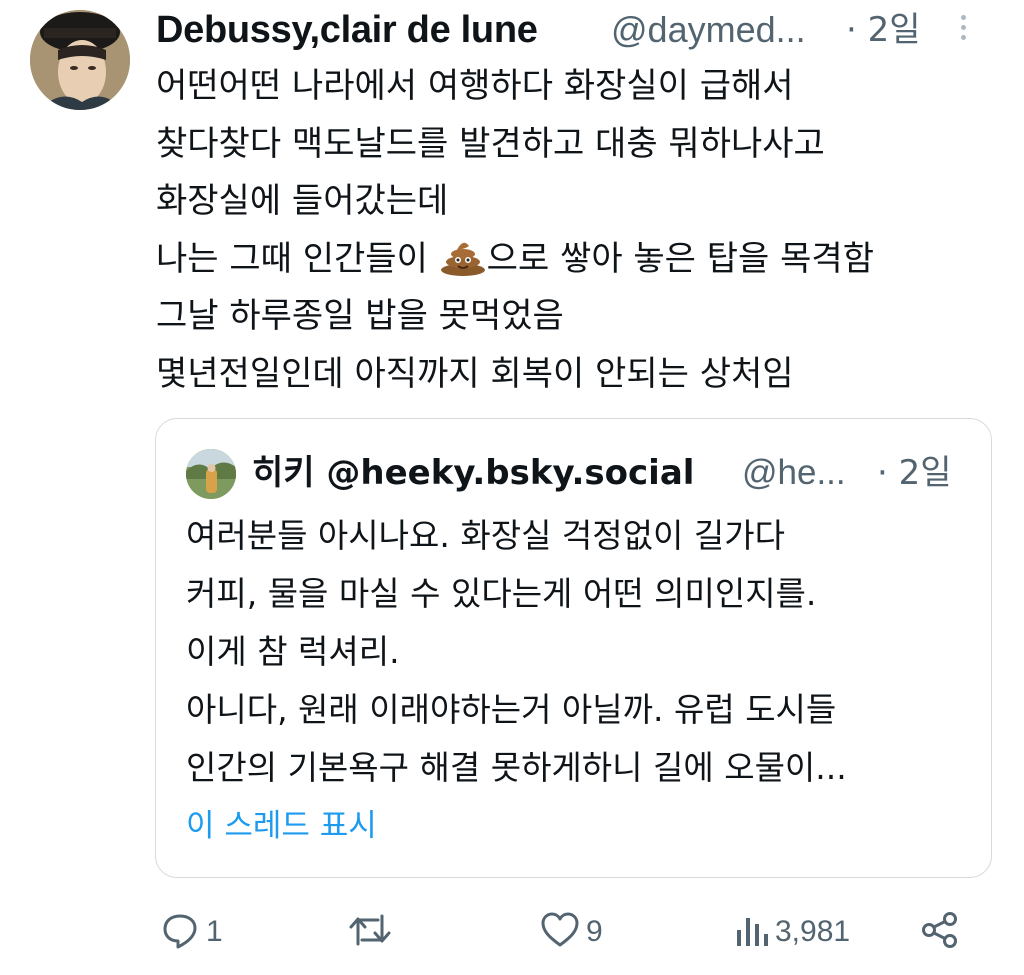 The image size is (1024, 975). I want to click on post-line: 몇년전일인데 아직까지 회복이 안되는 상처임, so click(475, 373).